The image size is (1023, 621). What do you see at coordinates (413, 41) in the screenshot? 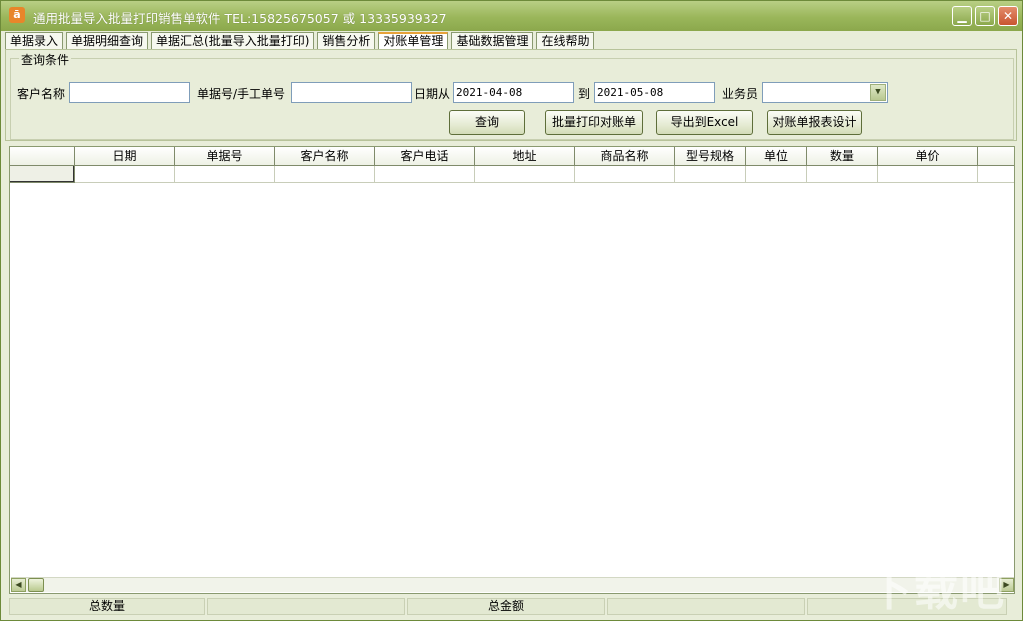
I see `tab-statement-management: 对账单管理` at bounding box center [413, 41].